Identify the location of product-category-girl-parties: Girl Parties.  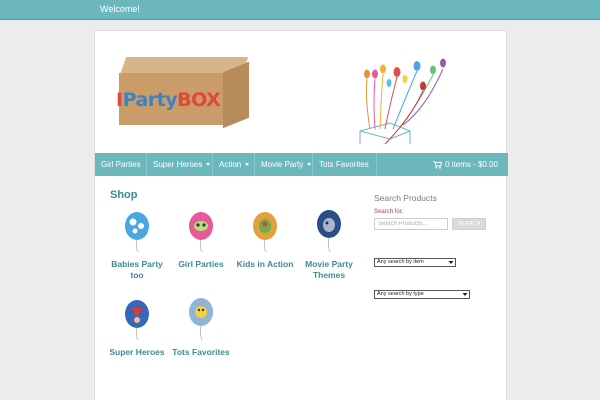
(201, 240).